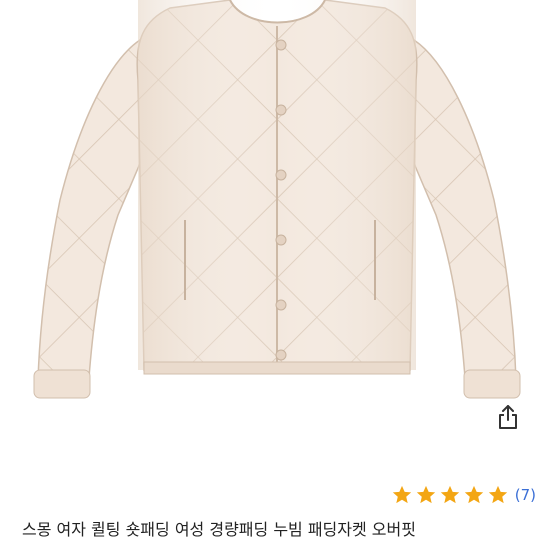 The width and height of the screenshot is (554, 554). What do you see at coordinates (219, 529) in the screenshot?
I see `product-title: 스몽 여자 퀼팅 숏패딩 여성 경량패딩 누빔 패딩자켓 오버핏` at bounding box center [219, 529].